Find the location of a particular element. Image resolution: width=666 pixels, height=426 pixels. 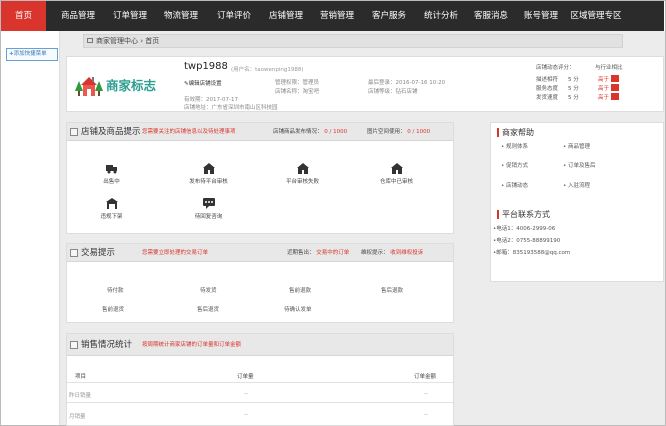

truck-icon is located at coordinates (111, 169).